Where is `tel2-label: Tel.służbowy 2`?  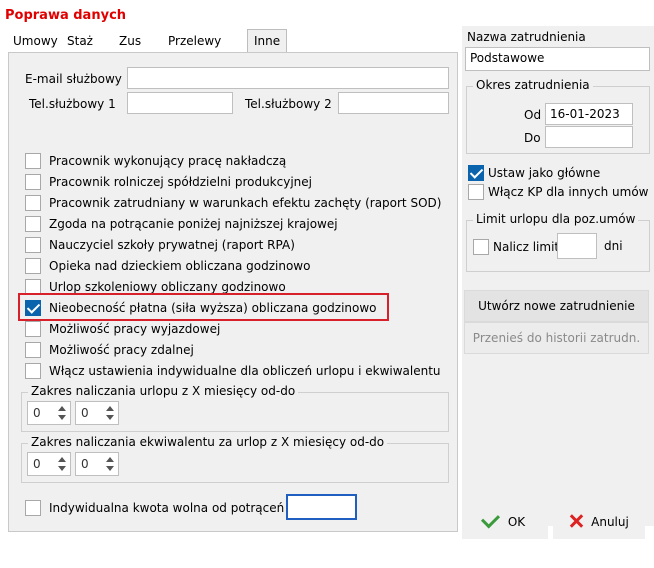 tel2-label: Tel.służbowy 2 is located at coordinates (288, 104).